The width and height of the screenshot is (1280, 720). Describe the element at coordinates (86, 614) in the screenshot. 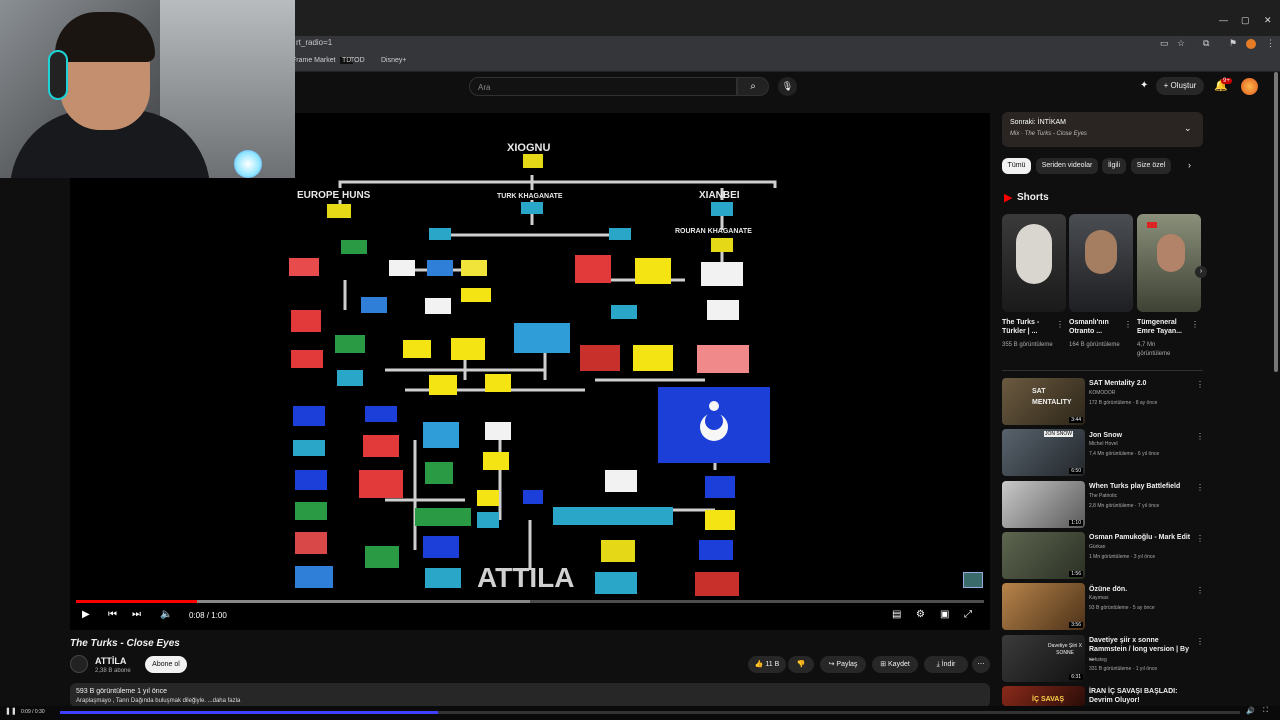

I see `play-icon: ▶` at that location.